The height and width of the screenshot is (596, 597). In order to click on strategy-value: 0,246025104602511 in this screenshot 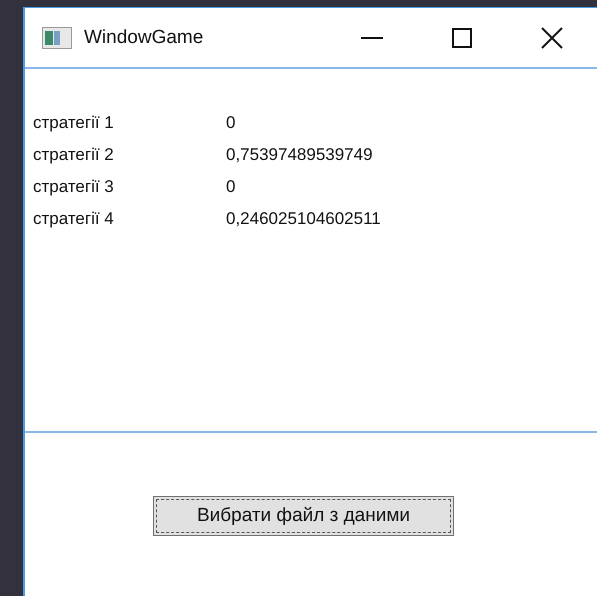, I will do `click(303, 219)`.